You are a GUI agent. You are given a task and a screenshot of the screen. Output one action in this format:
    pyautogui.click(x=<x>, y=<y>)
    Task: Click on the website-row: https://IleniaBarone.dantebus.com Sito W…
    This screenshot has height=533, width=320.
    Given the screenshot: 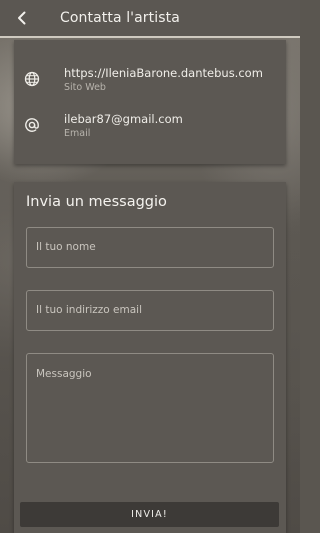 What is the action you would take?
    pyautogui.click(x=136, y=79)
    